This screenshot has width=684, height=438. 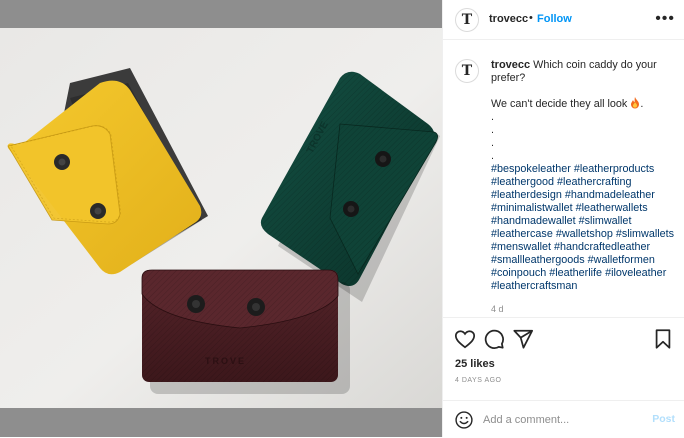 What do you see at coordinates (532, 208) in the screenshot?
I see `hashtag: #minimalistwallet` at bounding box center [532, 208].